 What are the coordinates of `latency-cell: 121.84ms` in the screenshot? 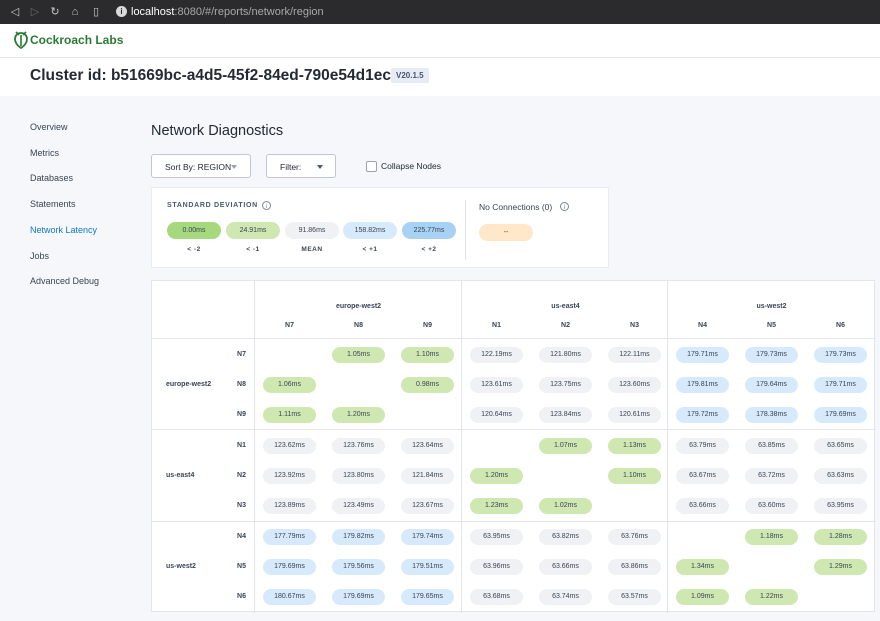 It's located at (427, 476).